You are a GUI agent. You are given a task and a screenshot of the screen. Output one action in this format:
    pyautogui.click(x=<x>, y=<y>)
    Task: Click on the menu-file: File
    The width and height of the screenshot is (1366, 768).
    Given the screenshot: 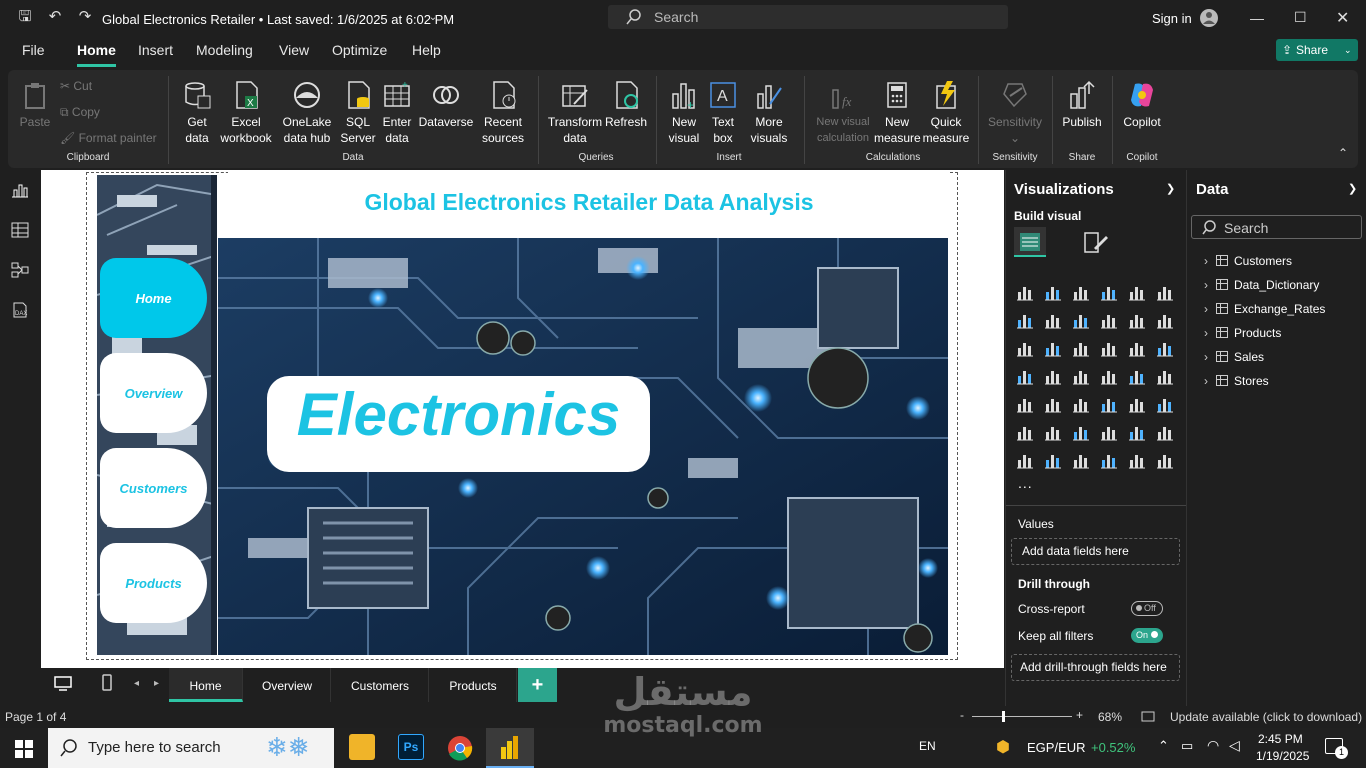 What is the action you would take?
    pyautogui.click(x=33, y=50)
    